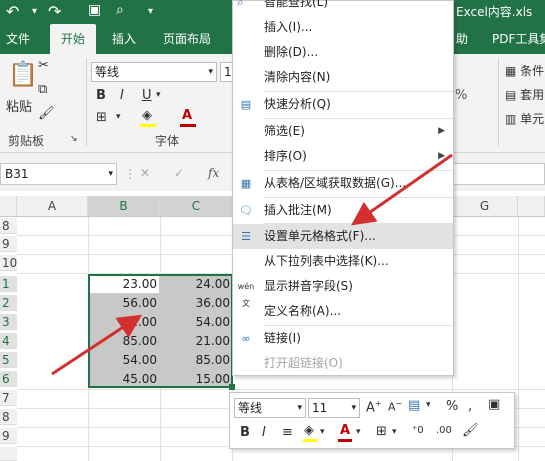 The height and width of the screenshot is (461, 545). What do you see at coordinates (43, 65) in the screenshot?
I see `cut-icon: ✂` at bounding box center [43, 65].